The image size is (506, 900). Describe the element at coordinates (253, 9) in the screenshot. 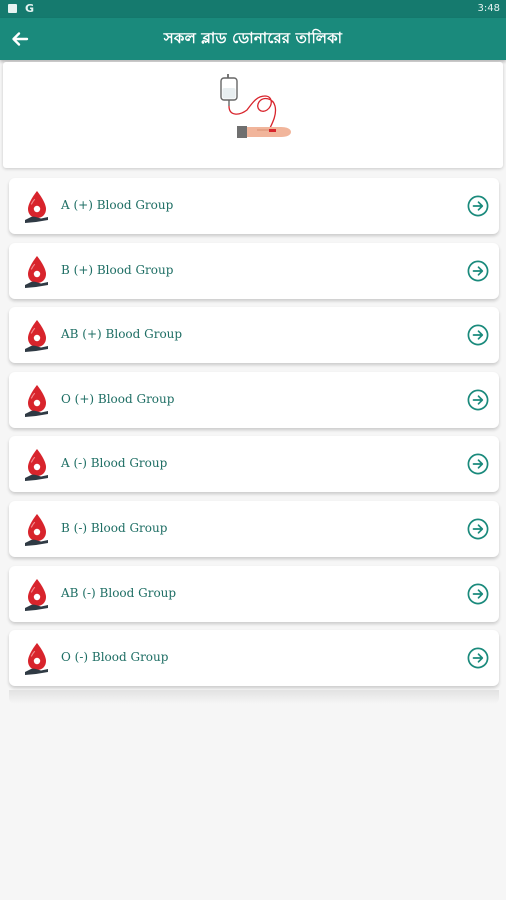

I see `status-bar: G 3:48` at that location.